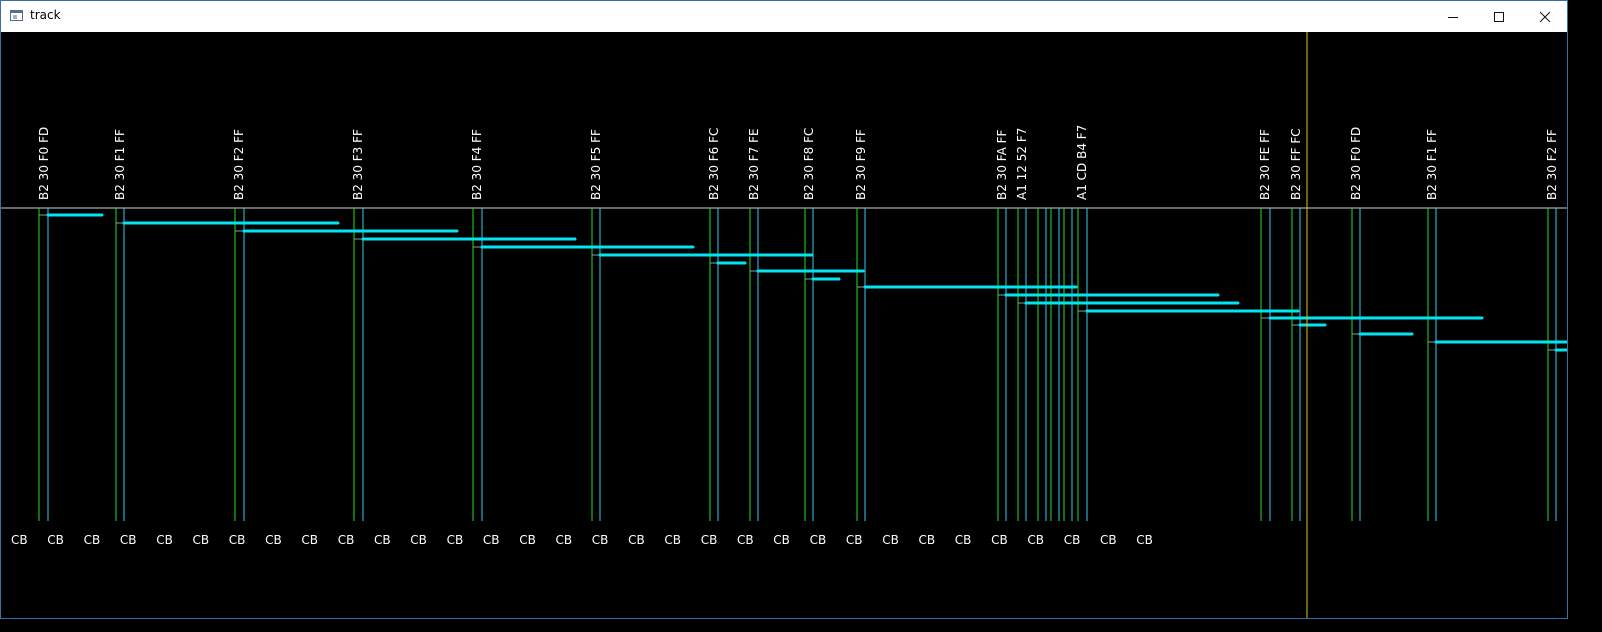  I want to click on marker-label: B2 30 F8 FC, so click(809, 164).